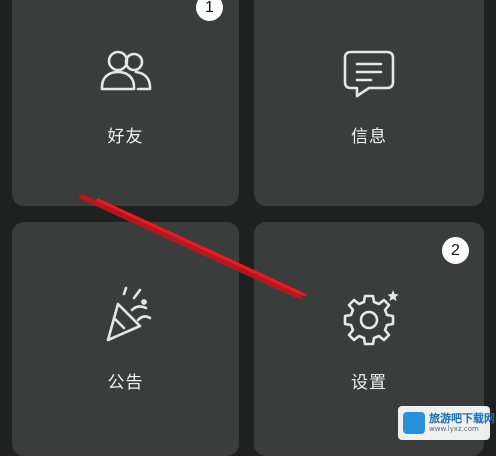 The width and height of the screenshot is (496, 456). What do you see at coordinates (454, 429) in the screenshot?
I see `watermark-url: www.lyxz.com` at bounding box center [454, 429].